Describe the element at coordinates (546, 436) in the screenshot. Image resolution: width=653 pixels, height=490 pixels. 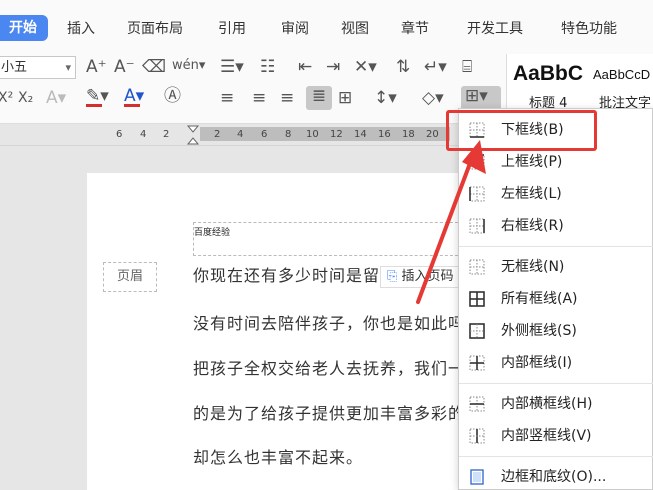
I see `menu-item-label: 内部竖框线(V)` at that location.